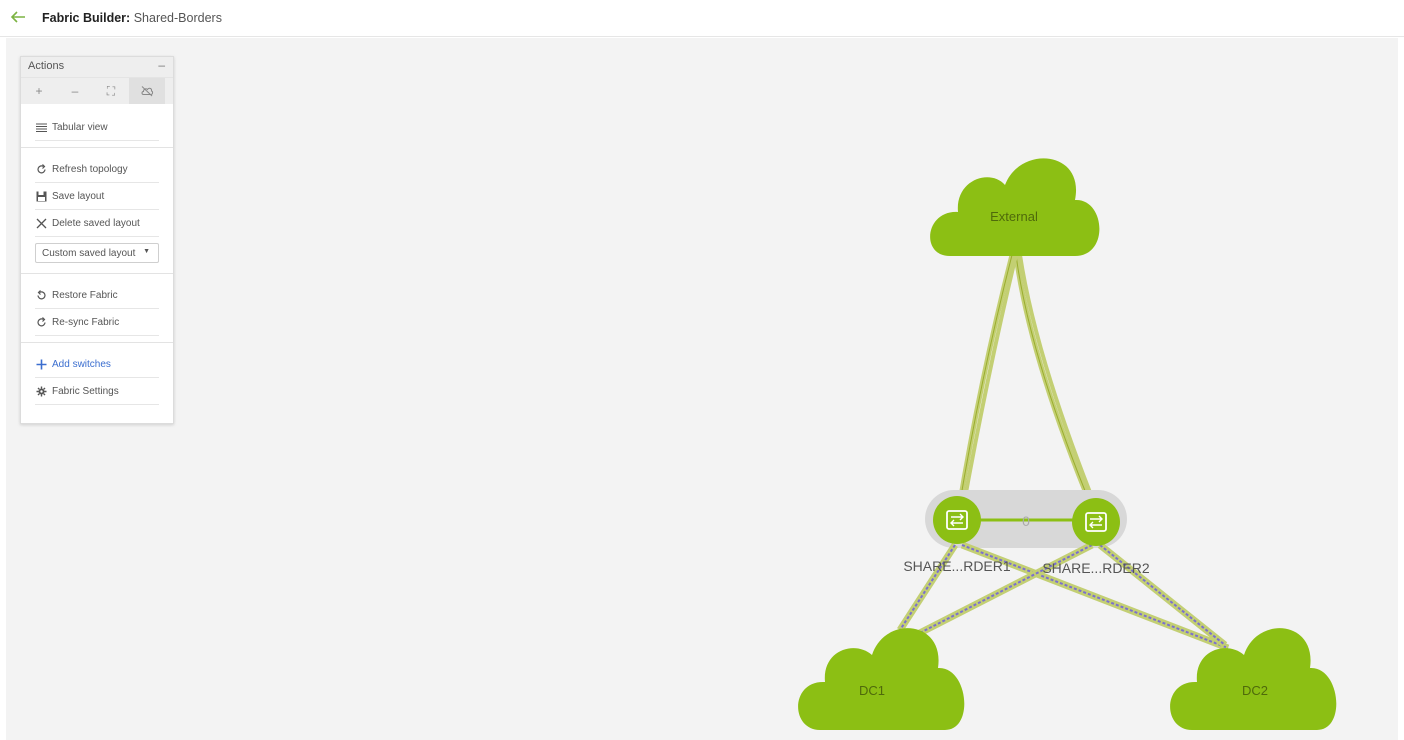 The height and width of the screenshot is (740, 1404). Describe the element at coordinates (86, 322) in the screenshot. I see `resync-fabric-label: Re-sync Fabric` at that location.